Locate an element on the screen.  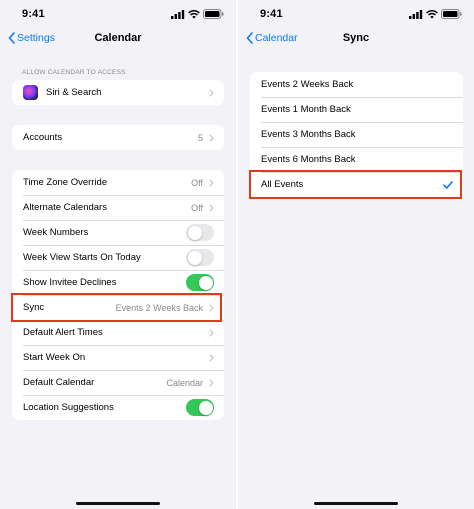
section-header-access: ALLOW CALENDAR TO ACCESS is located at coordinates (74, 72).